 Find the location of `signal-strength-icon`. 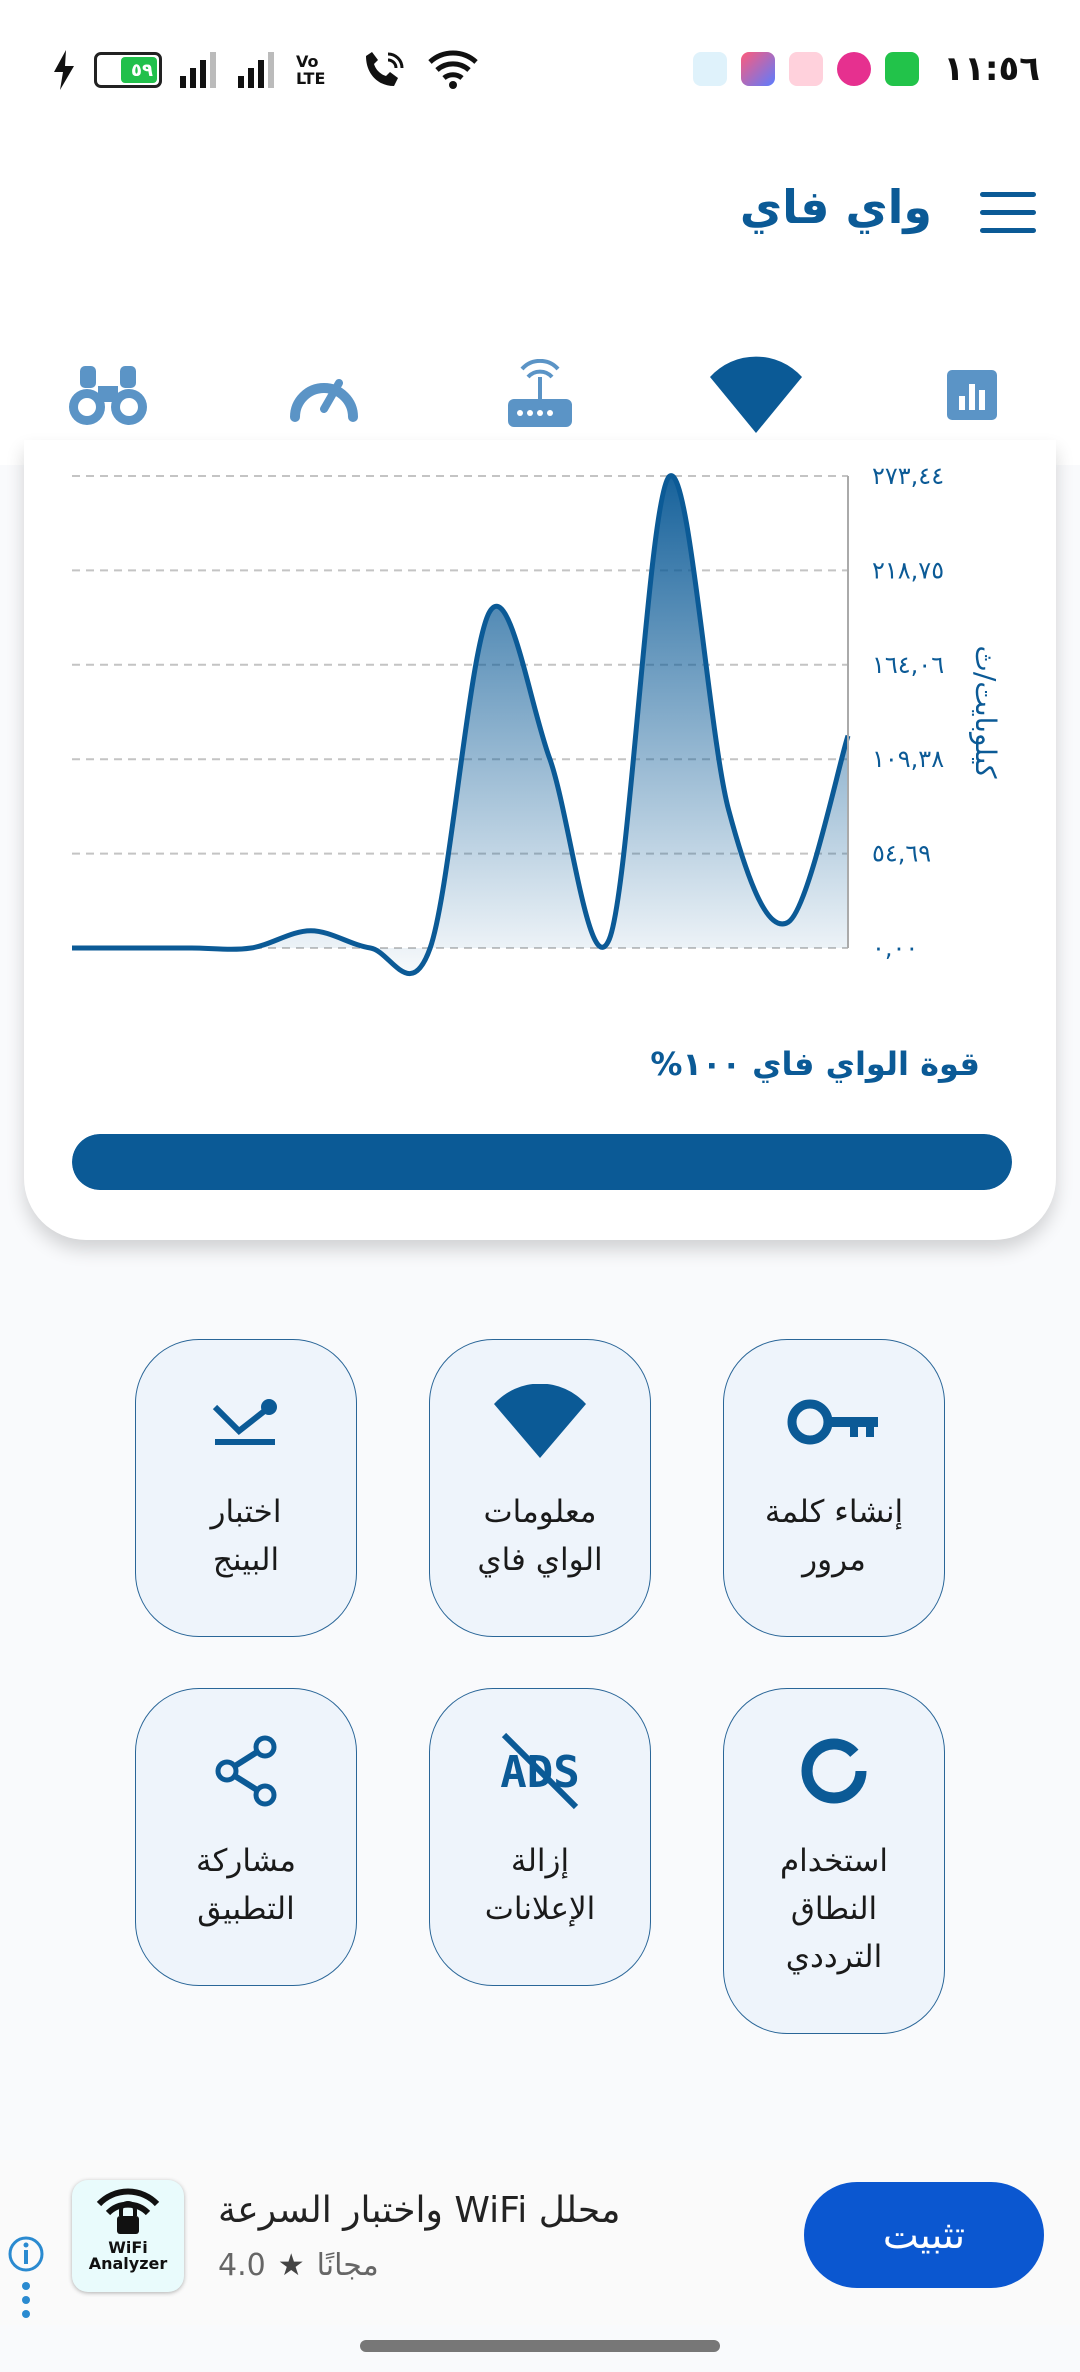

signal-strength-icon is located at coordinates (198, 70).